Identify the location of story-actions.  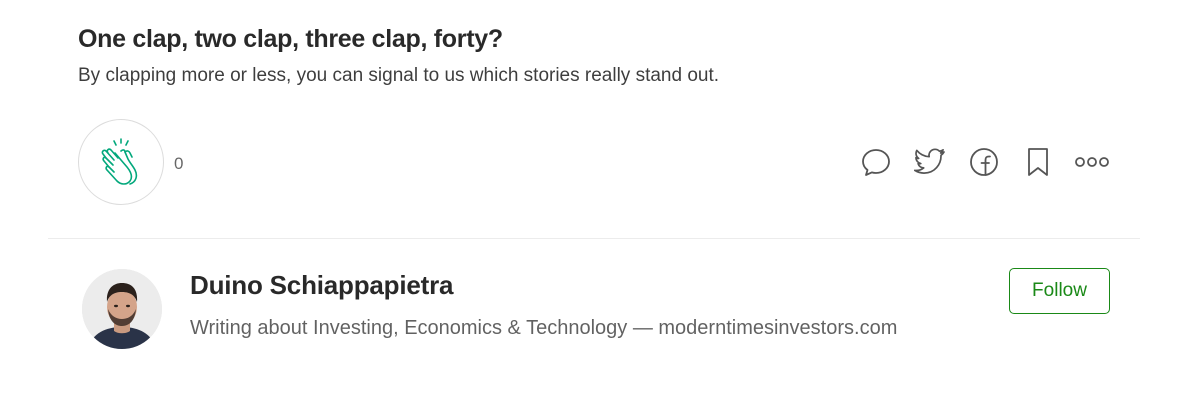
(984, 162).